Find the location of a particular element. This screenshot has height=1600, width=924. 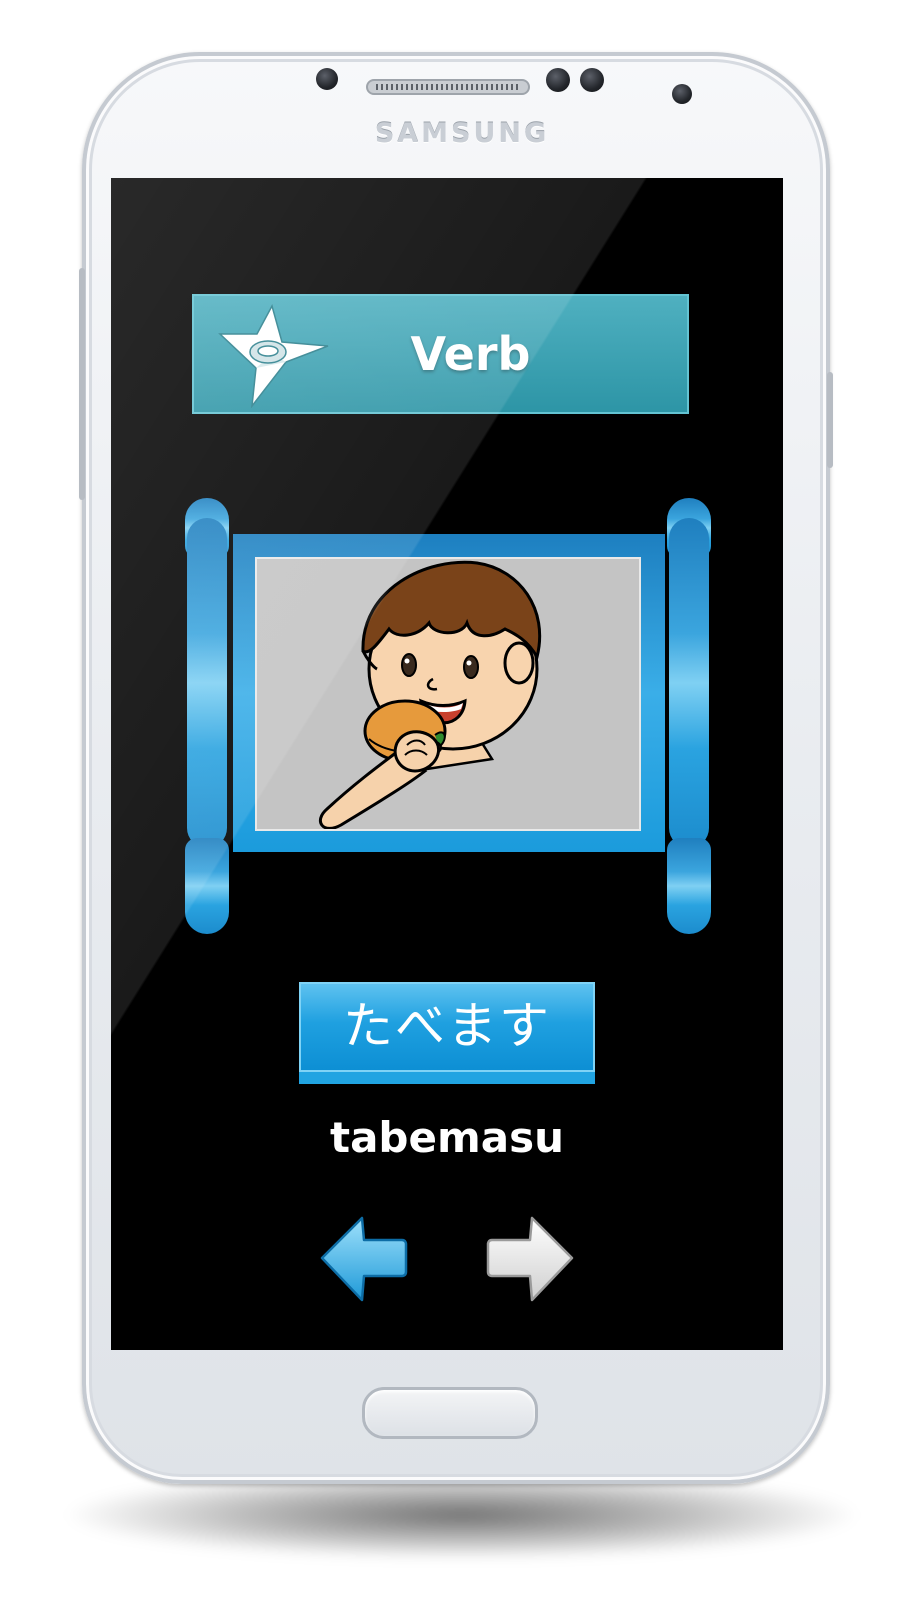

device-brand: SAMSUNG is located at coordinates (462, 133).